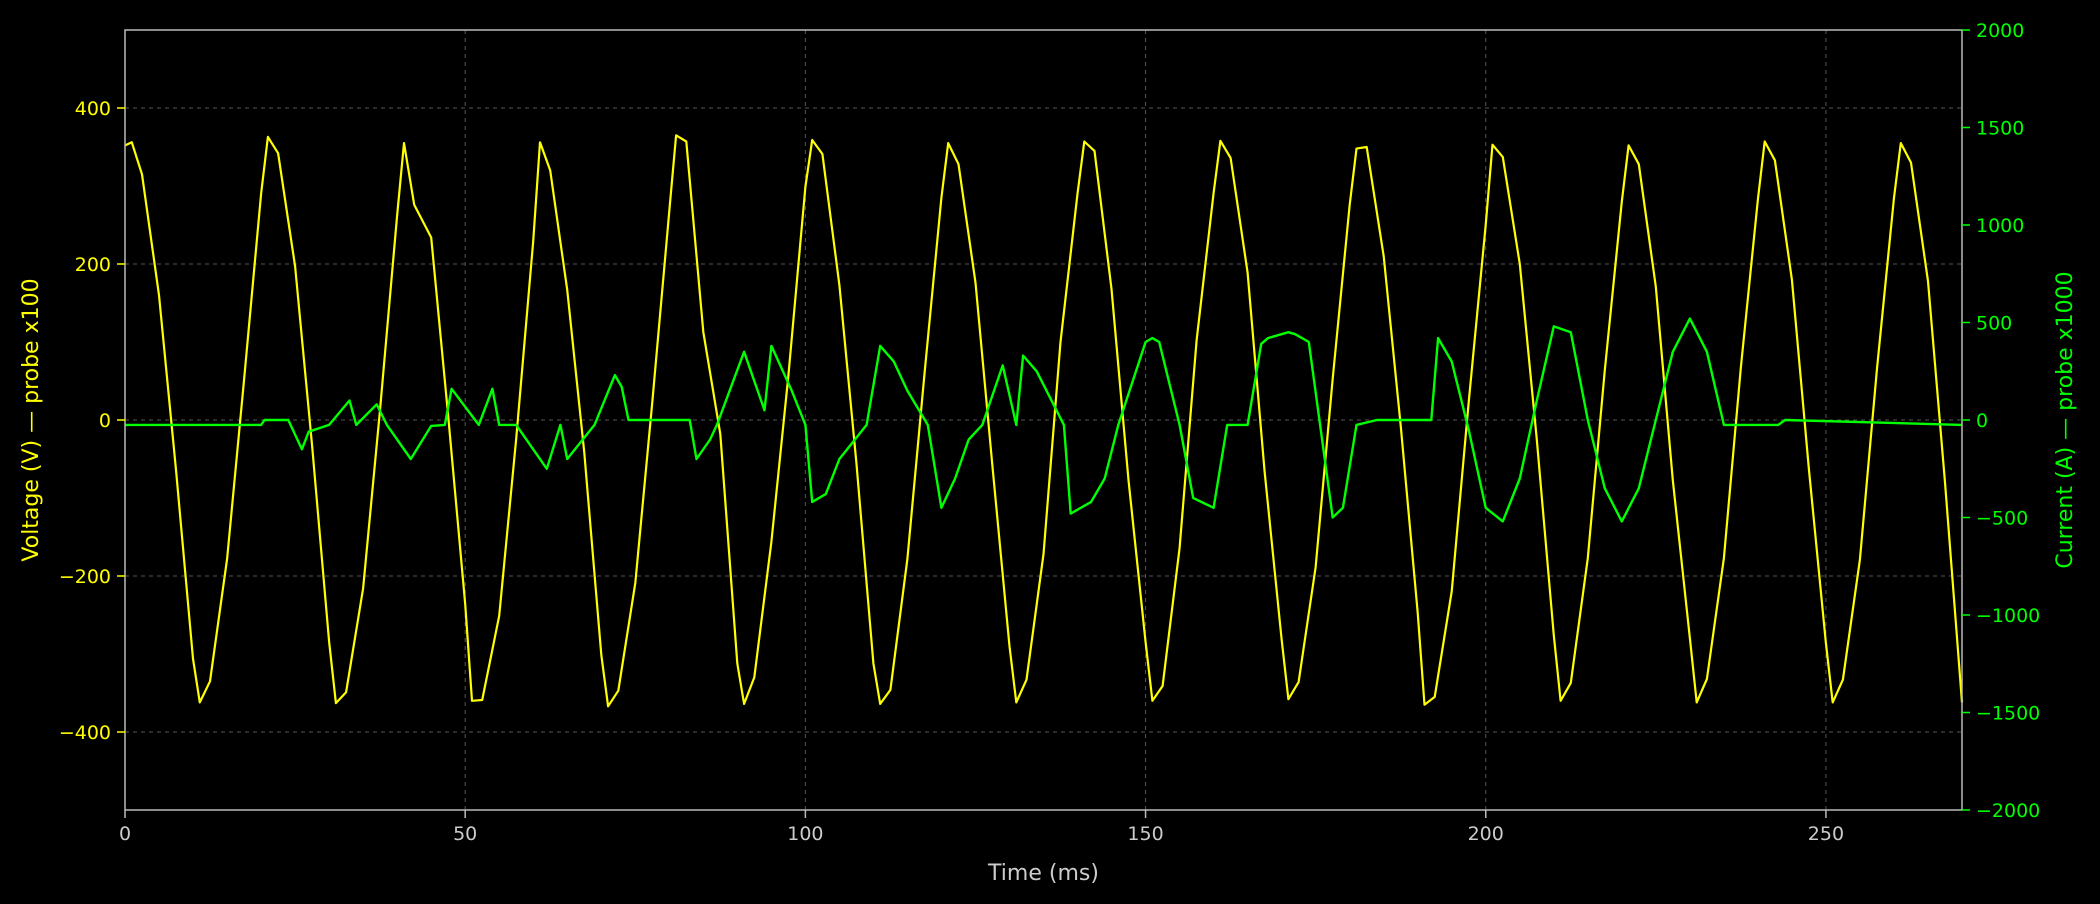 The image size is (2100, 904). I want to click on y-right-tick-label: −500, so click(2002, 519).